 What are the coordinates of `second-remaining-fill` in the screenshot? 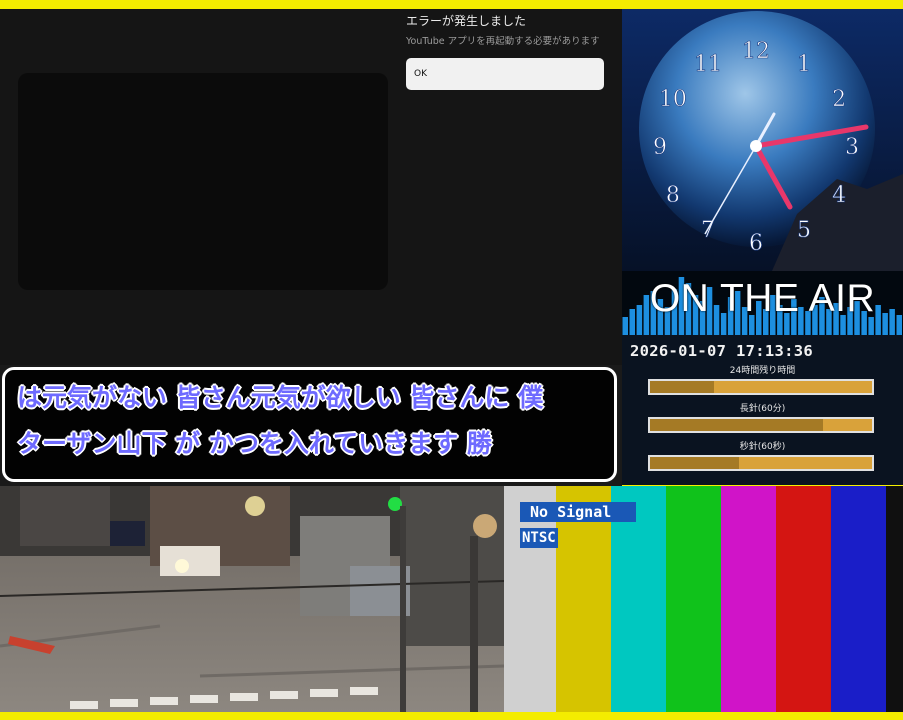 It's located at (694, 463).